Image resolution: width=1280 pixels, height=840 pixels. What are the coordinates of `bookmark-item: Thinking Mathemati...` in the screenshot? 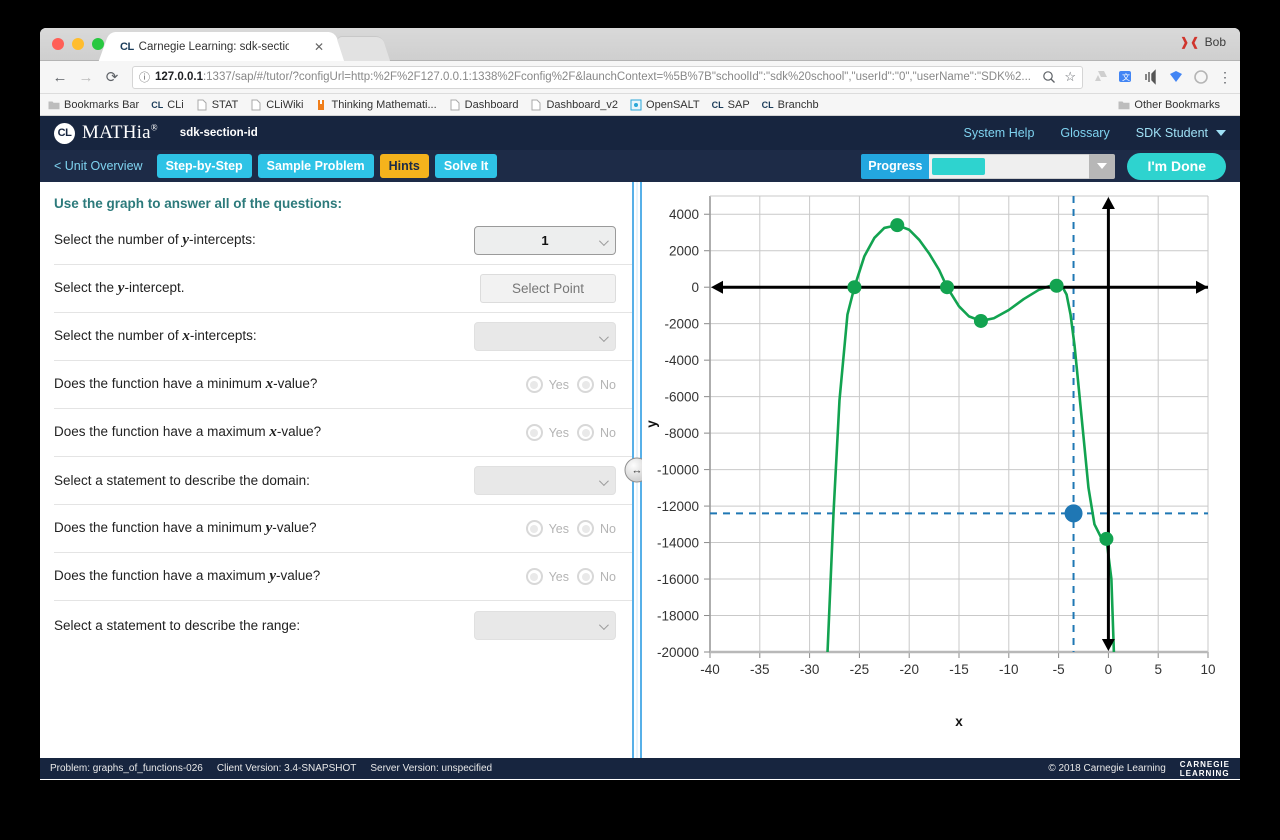 It's located at (376, 104).